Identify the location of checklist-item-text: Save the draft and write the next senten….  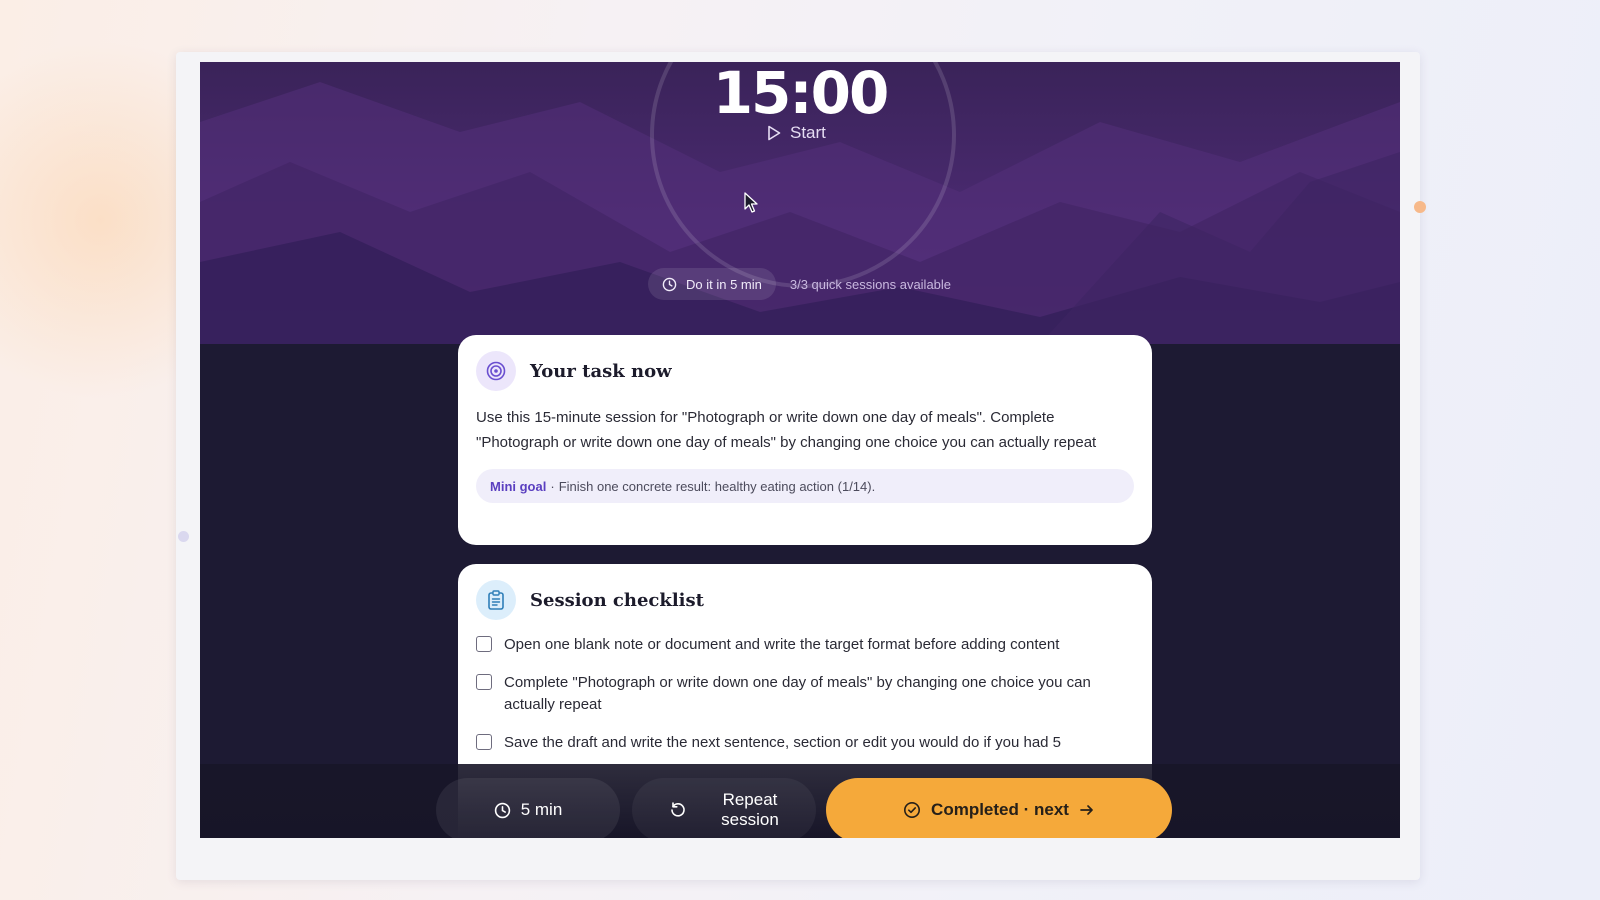
(783, 742).